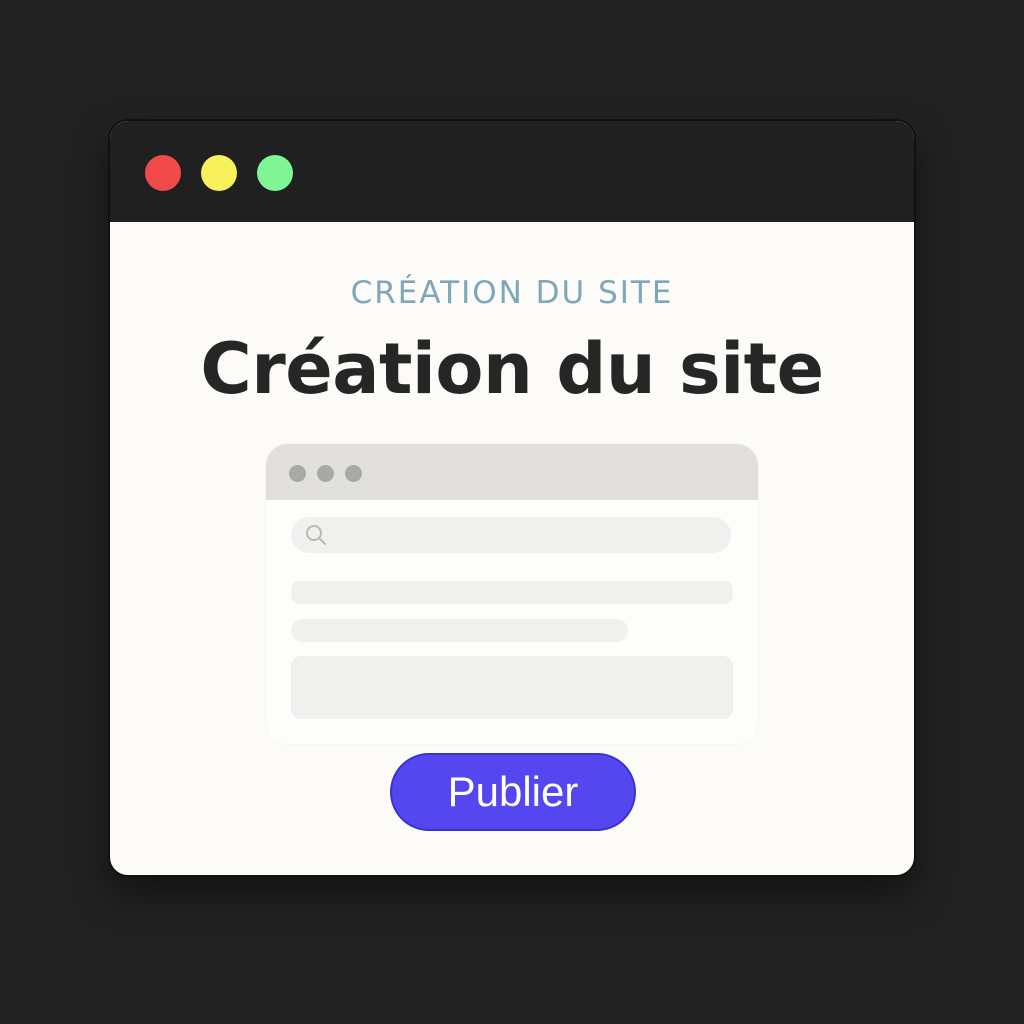 The height and width of the screenshot is (1024, 1024). I want to click on mockup-content-block, so click(512, 687).